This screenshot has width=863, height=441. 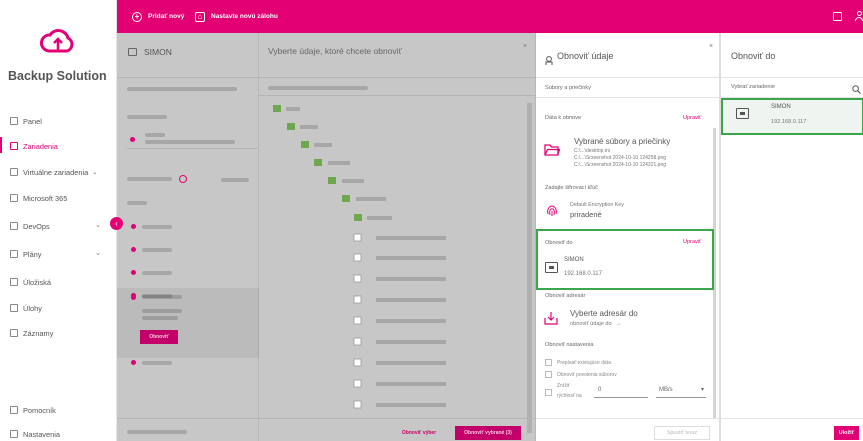 What do you see at coordinates (622, 141) in the screenshot?
I see `selected-files-title: Vybrané súbory a priečinky` at bounding box center [622, 141].